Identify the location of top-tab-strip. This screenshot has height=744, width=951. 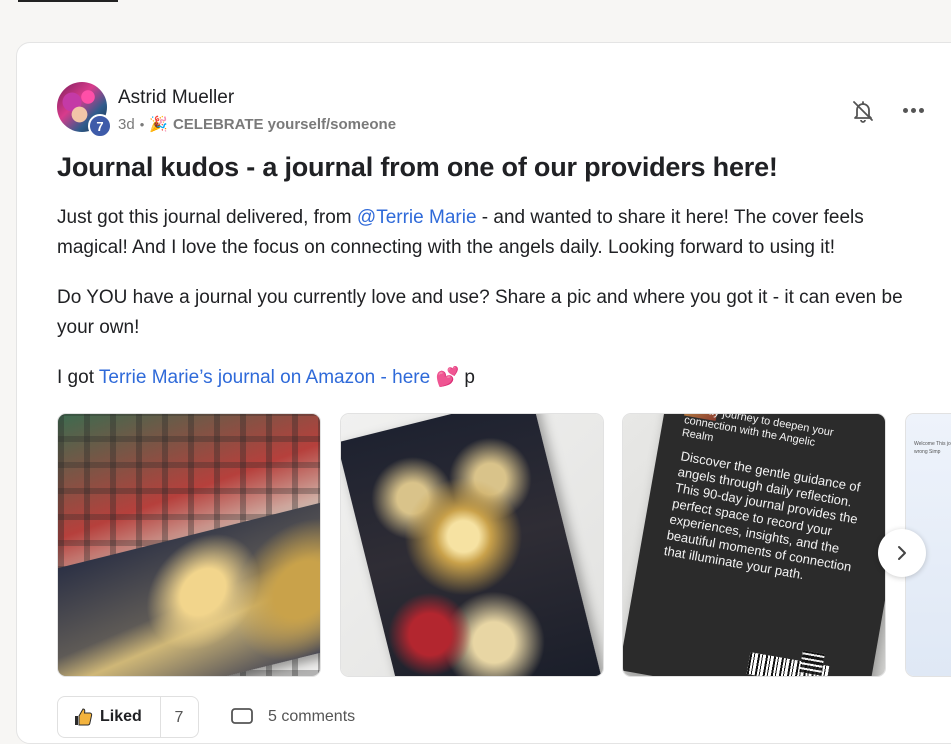
(475, 2).